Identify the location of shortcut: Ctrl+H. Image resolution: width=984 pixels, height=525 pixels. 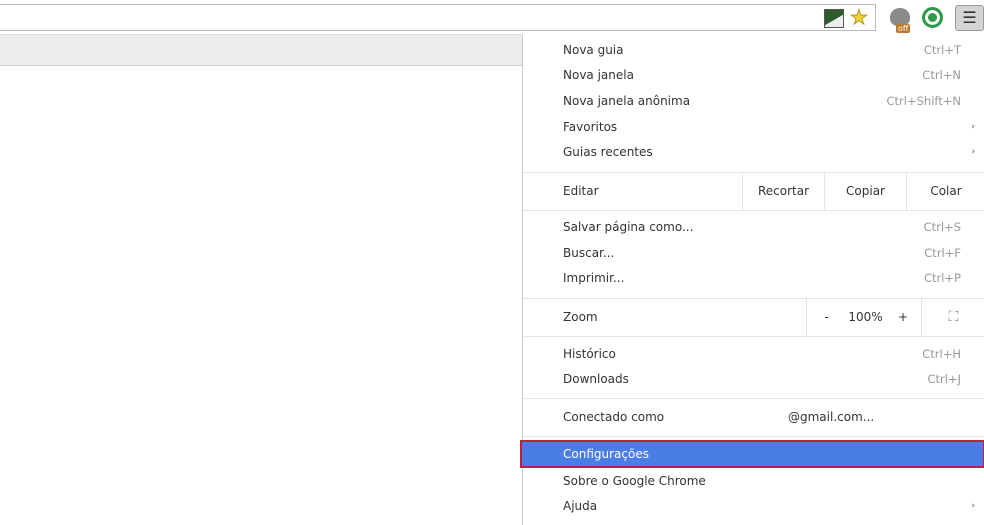
(941, 354).